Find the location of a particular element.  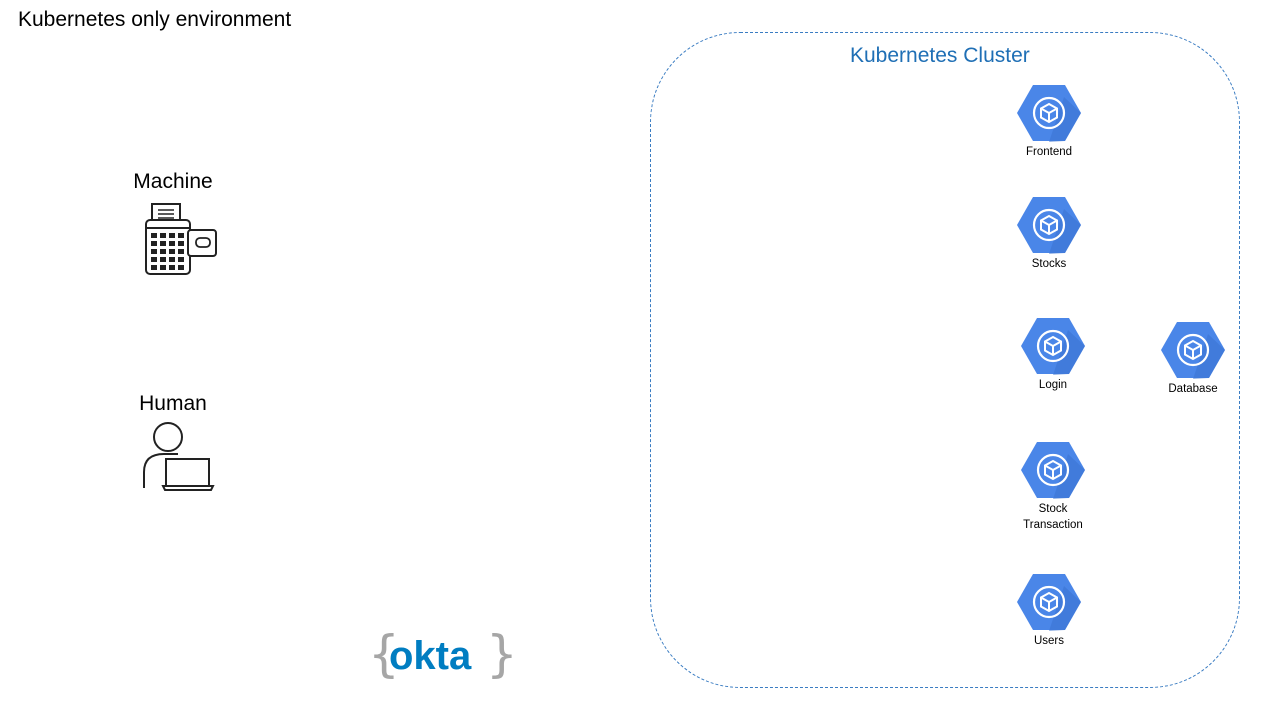

service-frontend: Frontend is located at coordinates (1049, 122).